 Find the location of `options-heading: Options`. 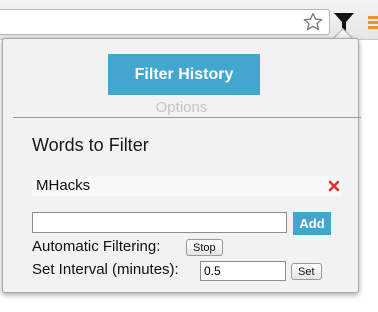

options-heading: Options is located at coordinates (181, 107).